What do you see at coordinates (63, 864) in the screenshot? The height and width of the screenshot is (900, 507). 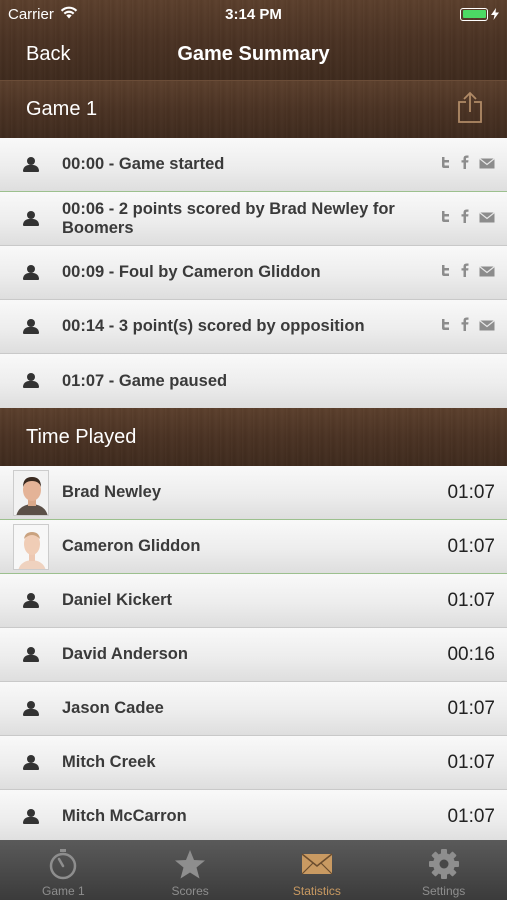 I see `stopwatch-icon` at bounding box center [63, 864].